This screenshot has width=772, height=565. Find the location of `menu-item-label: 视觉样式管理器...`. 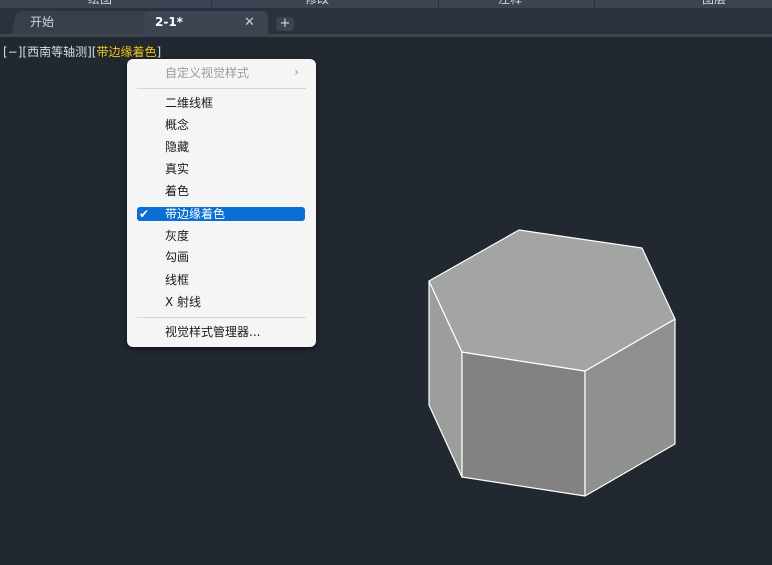

menu-item-label: 视觉样式管理器... is located at coordinates (213, 332).